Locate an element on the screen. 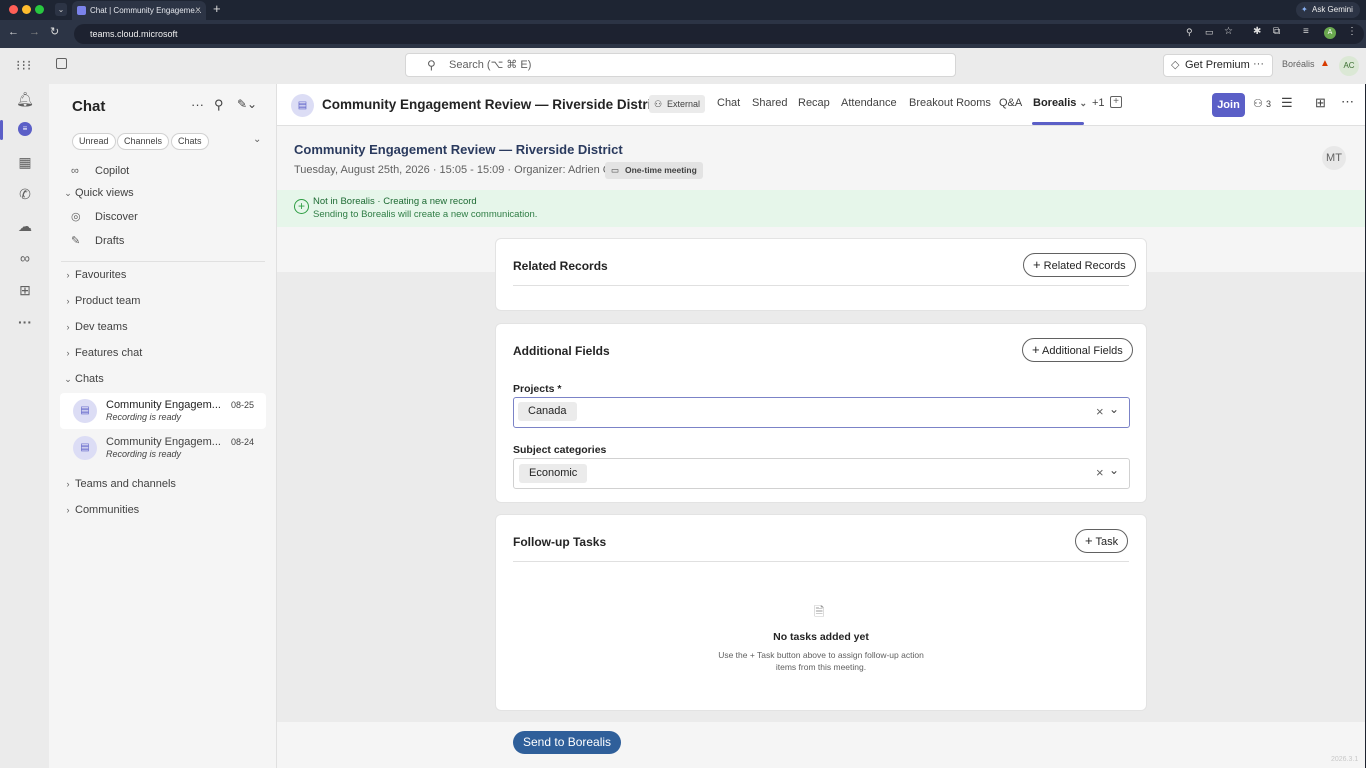 The image size is (1366, 768). more-apps-icon: ··· is located at coordinates (25, 322).